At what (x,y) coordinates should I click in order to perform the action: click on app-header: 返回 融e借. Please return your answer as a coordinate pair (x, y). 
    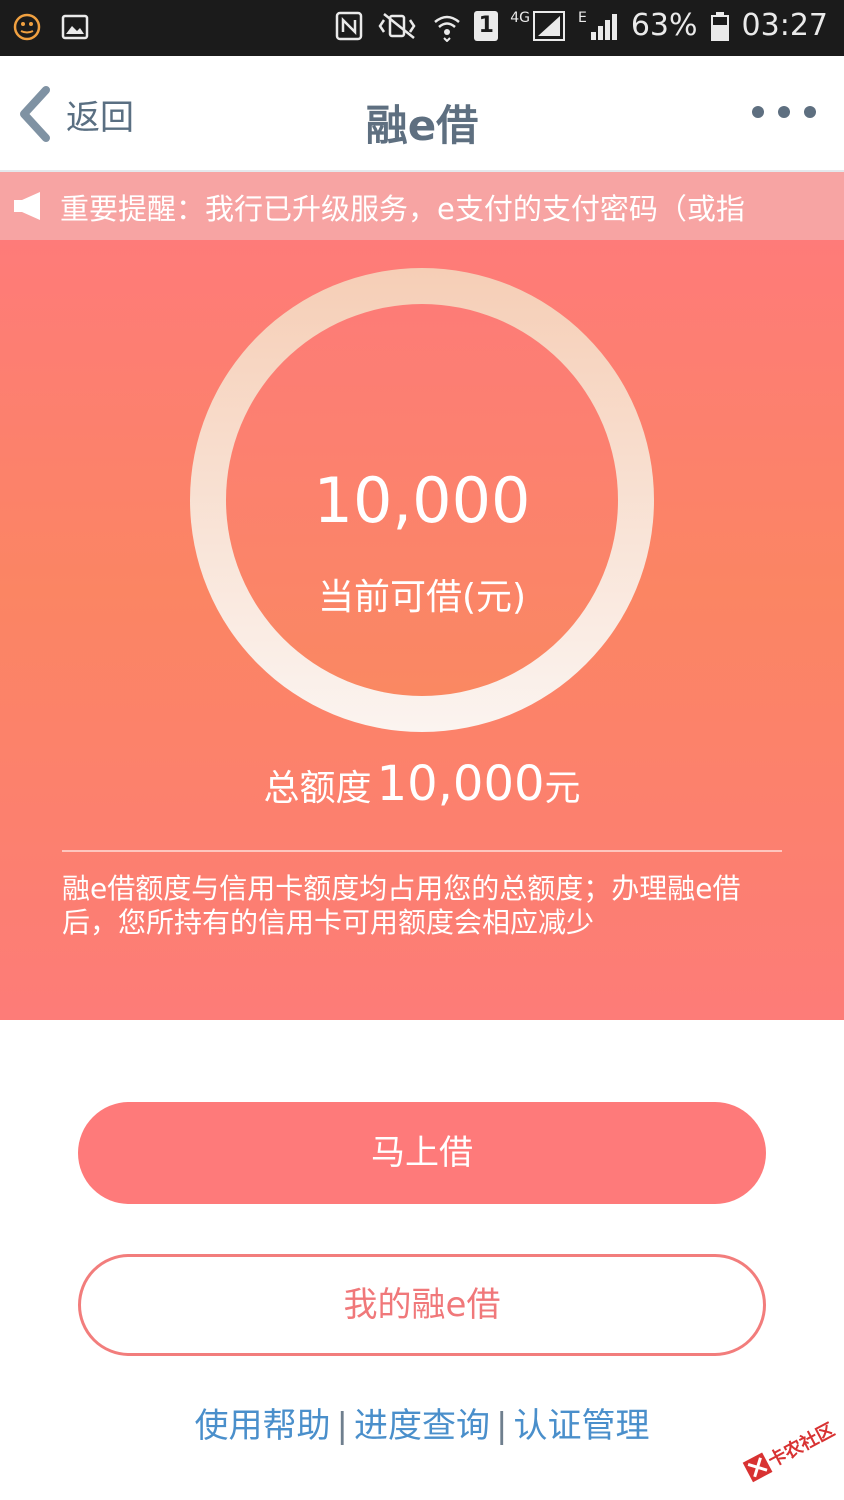
    Looking at the image, I should click on (422, 114).